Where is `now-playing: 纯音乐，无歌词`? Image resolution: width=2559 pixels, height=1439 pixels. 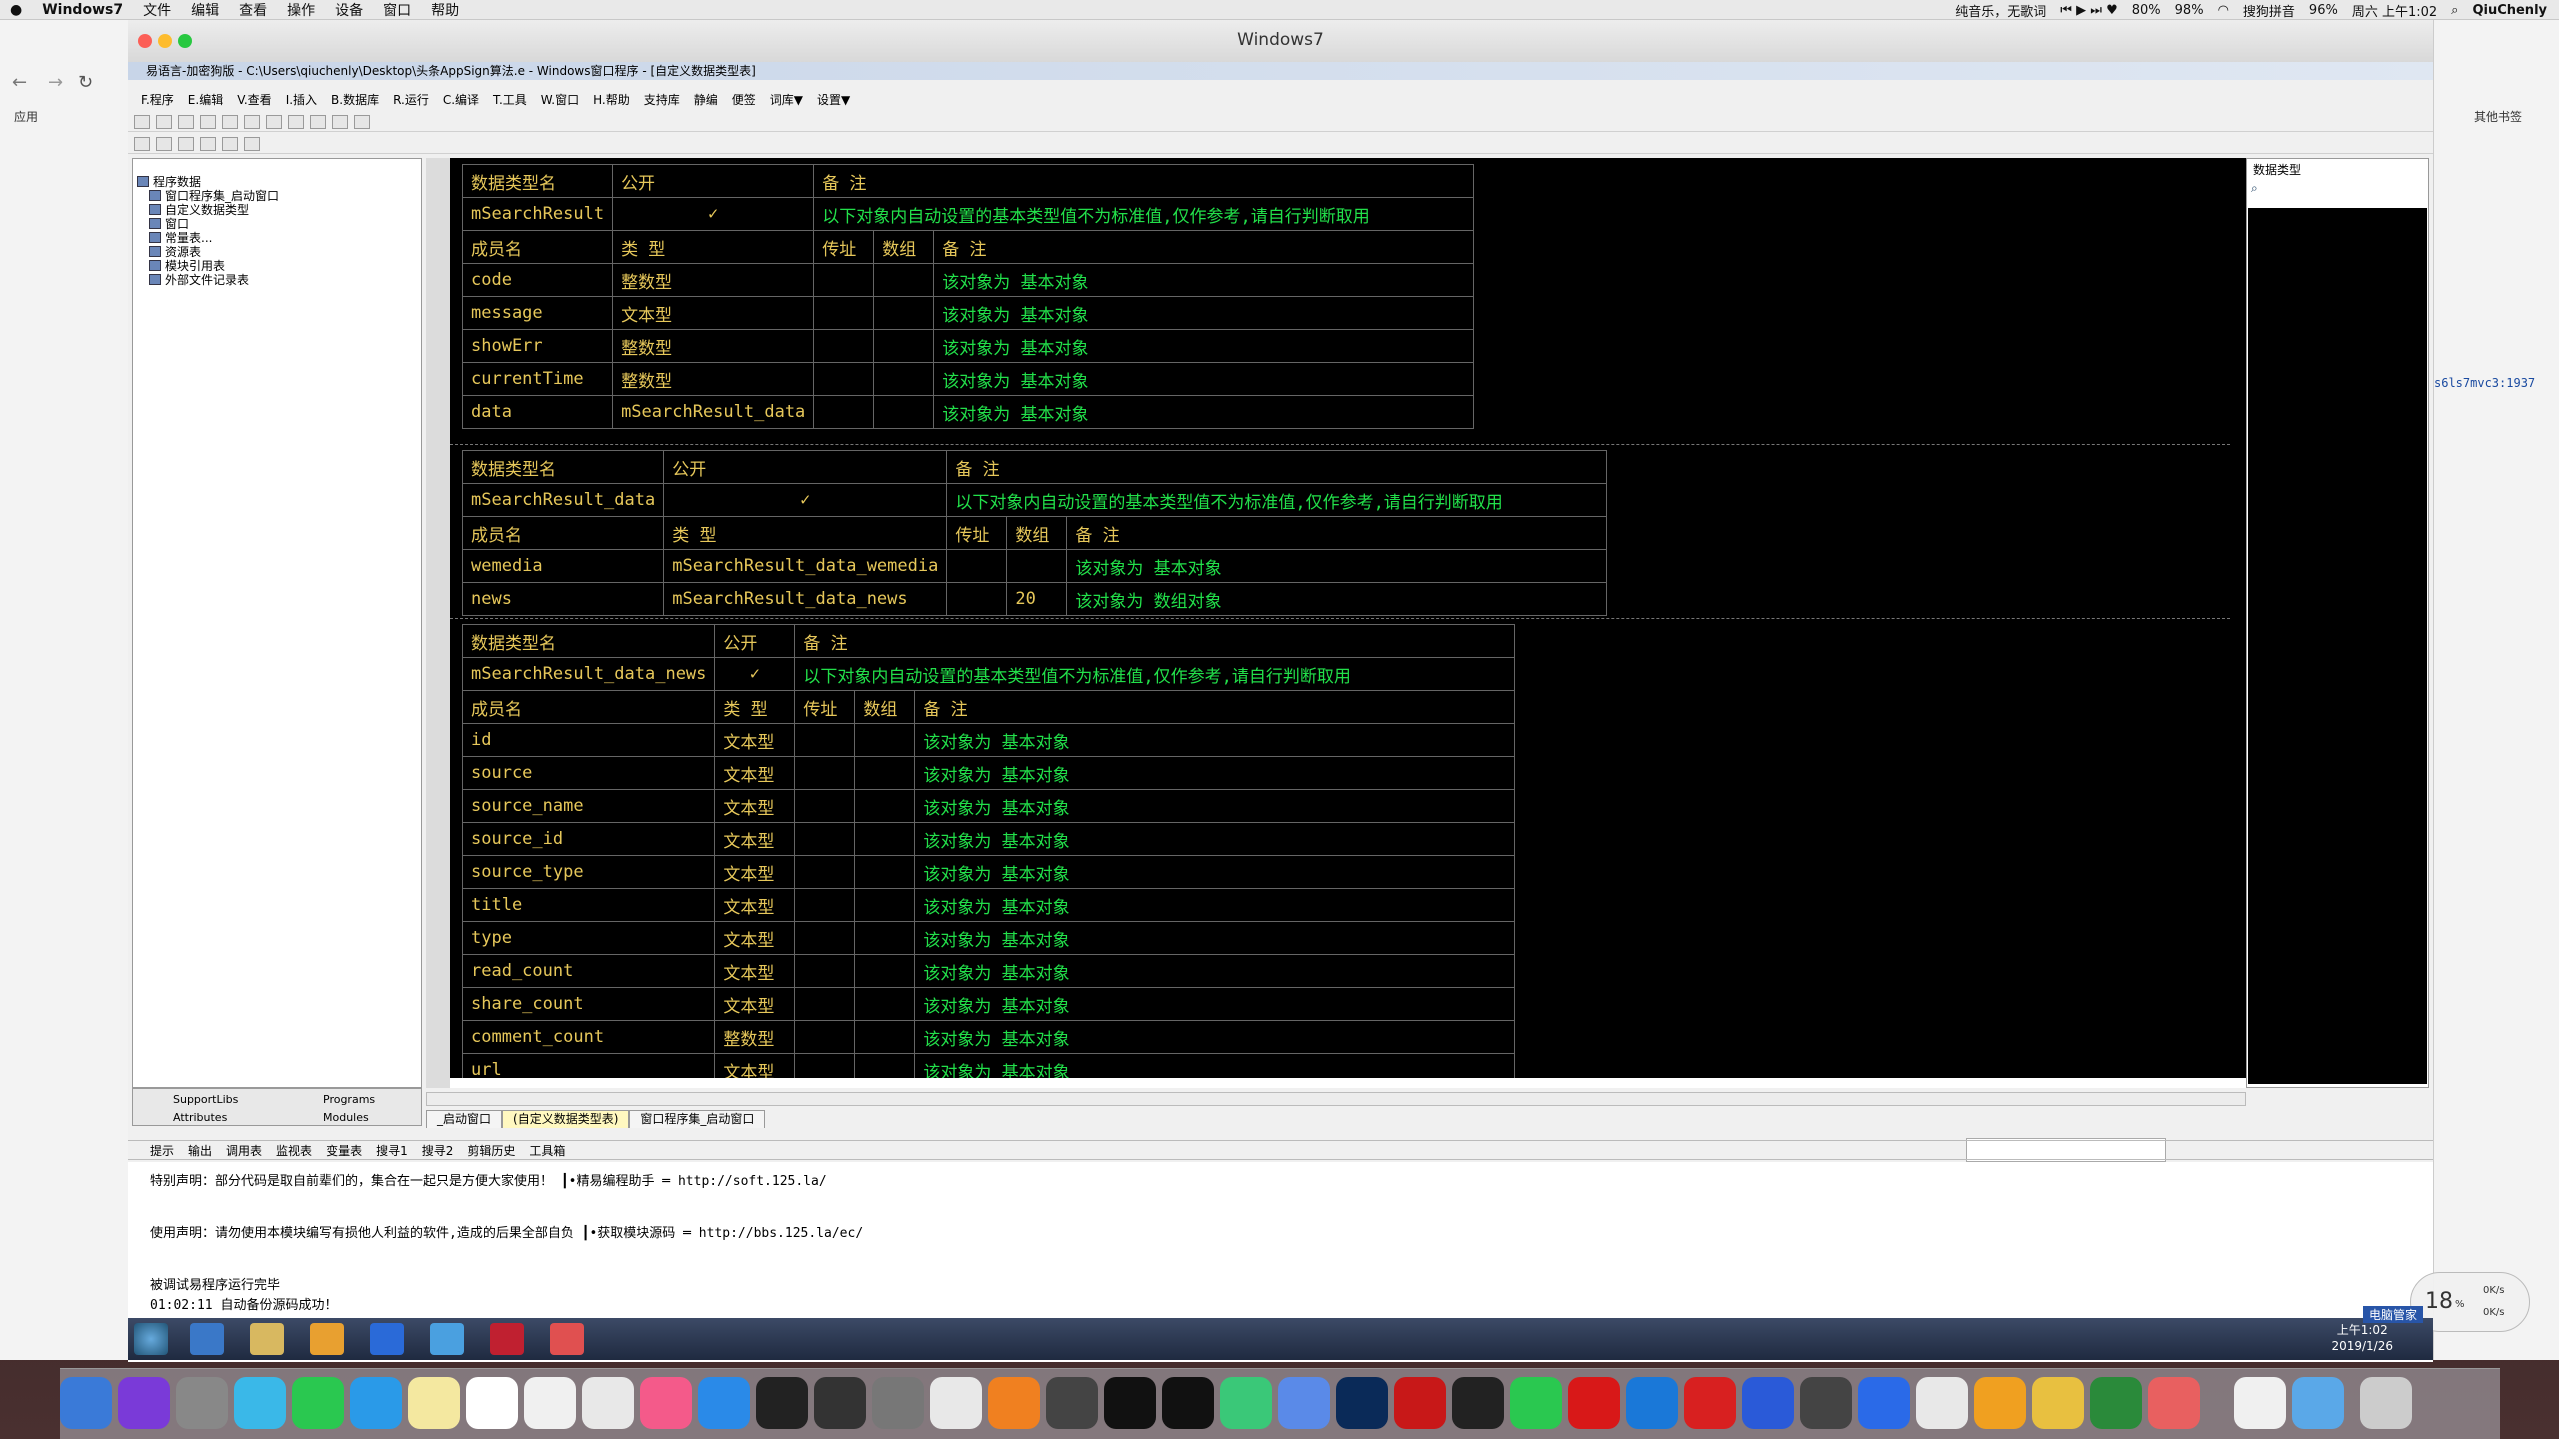 now-playing: 纯音乐，无歌词 is located at coordinates (2000, 10).